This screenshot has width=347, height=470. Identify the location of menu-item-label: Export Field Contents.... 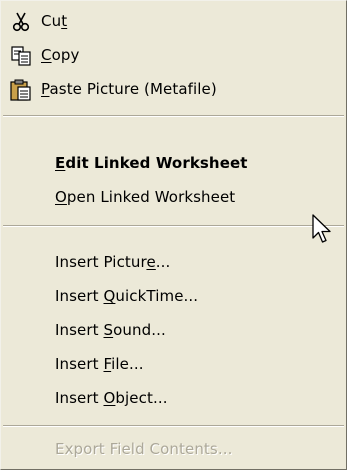
(144, 449).